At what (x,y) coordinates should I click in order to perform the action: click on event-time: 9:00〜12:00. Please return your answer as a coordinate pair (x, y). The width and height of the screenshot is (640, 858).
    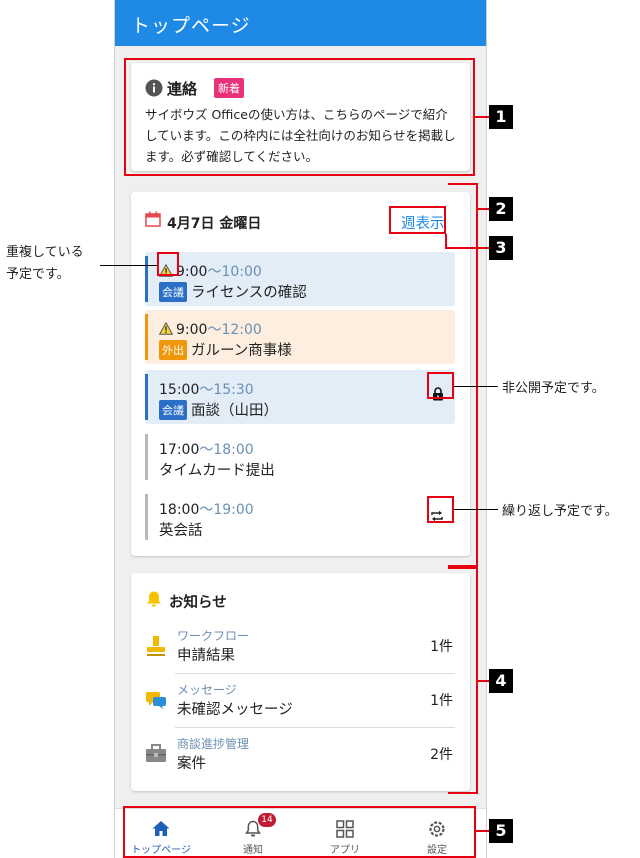
    Looking at the image, I should click on (210, 329).